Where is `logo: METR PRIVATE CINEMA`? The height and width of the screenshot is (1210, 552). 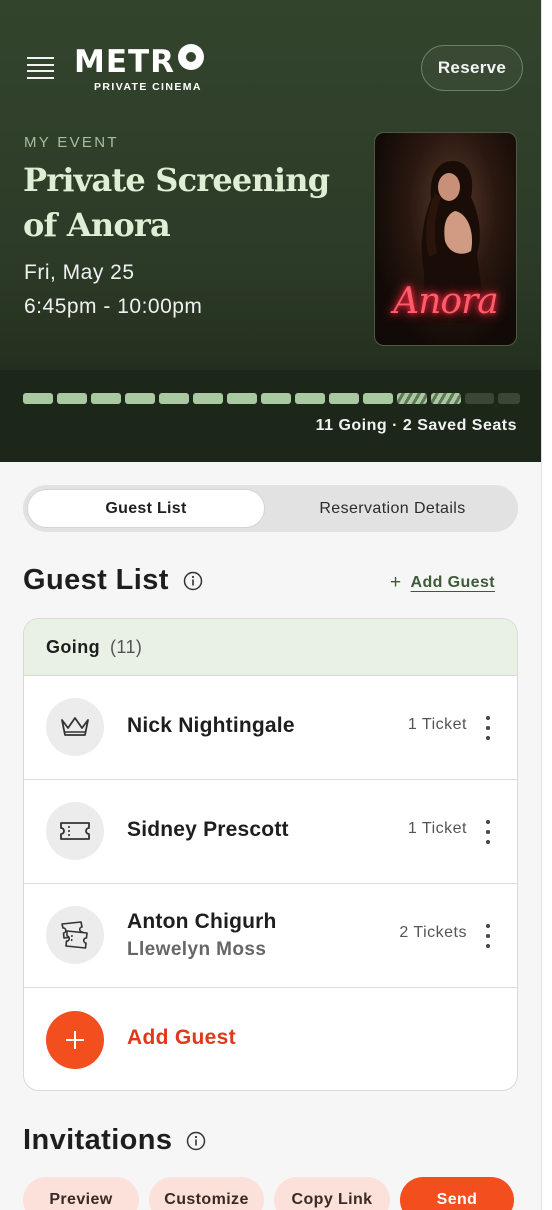 logo: METR PRIVATE CINEMA is located at coordinates (139, 68).